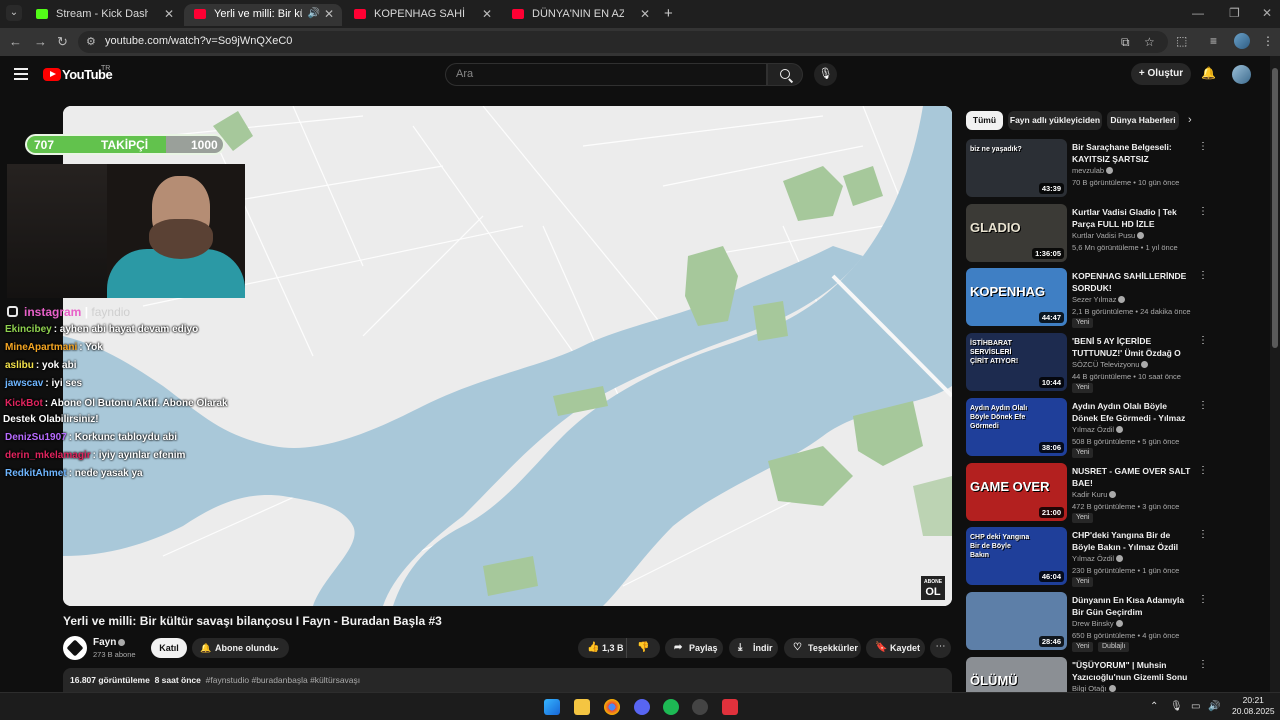 This screenshot has height=720, width=1280. I want to click on new-badge: Yeni, so click(1083, 518).